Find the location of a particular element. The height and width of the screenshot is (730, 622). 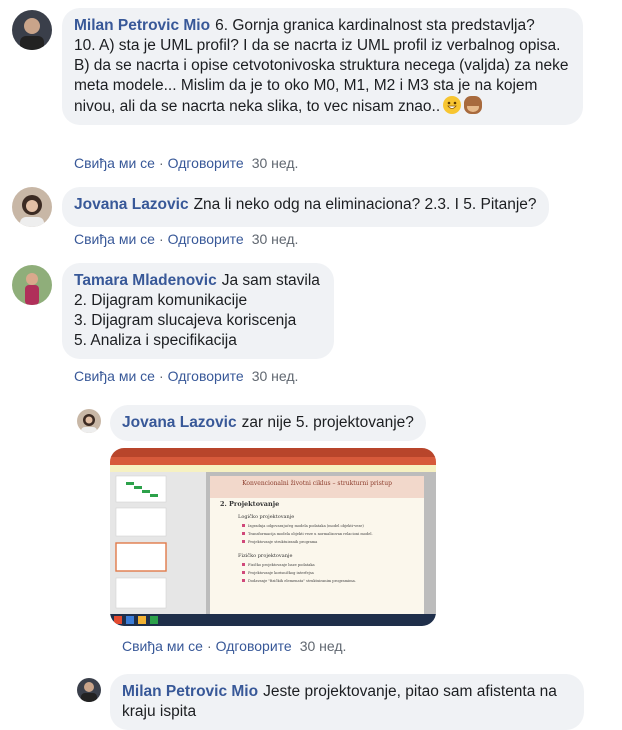

reply-1: Jovana Lazovic zar nije 5. projektovanje? is located at coordinates (251, 423).